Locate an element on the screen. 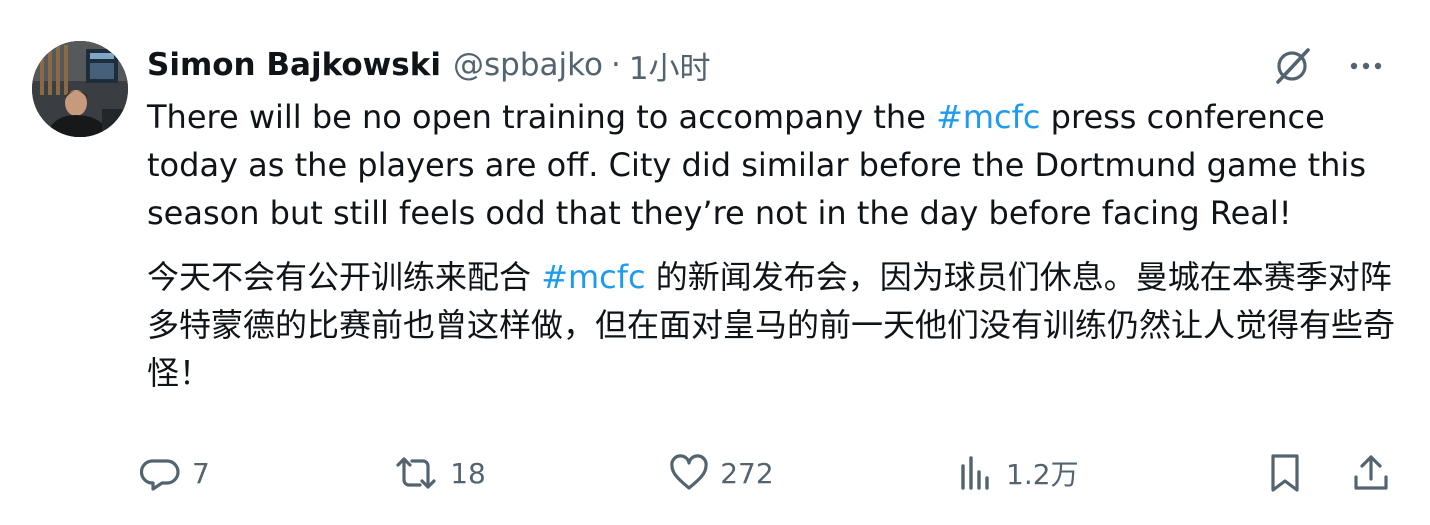 The width and height of the screenshot is (1430, 525). avatar is located at coordinates (80, 89).